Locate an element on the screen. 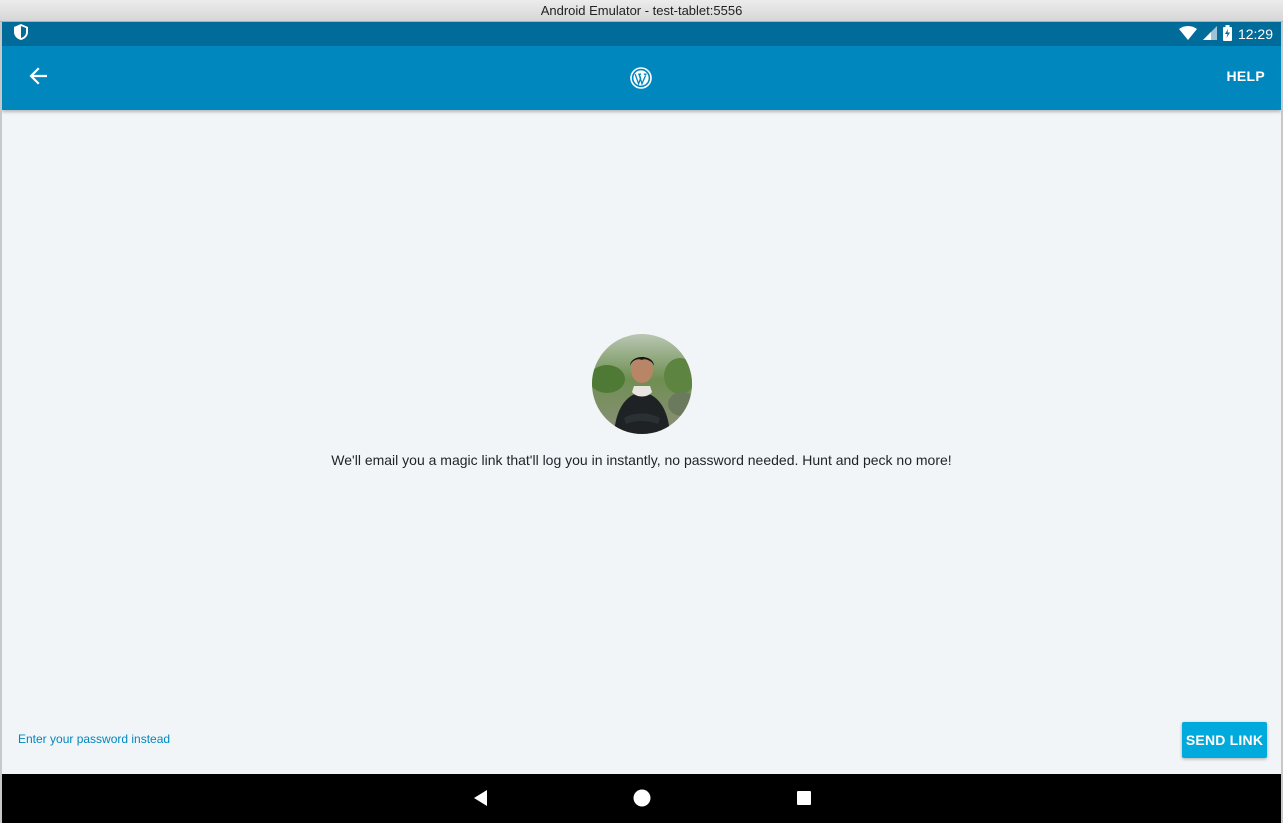 This screenshot has height=823, width=1283. back-triangle-icon is located at coordinates (480, 800).